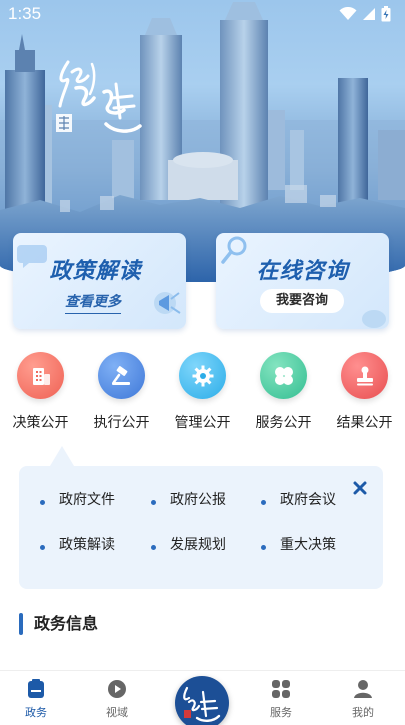 The width and height of the screenshot is (405, 725). Describe the element at coordinates (66, 623) in the screenshot. I see `section-title: 政务信息` at that location.